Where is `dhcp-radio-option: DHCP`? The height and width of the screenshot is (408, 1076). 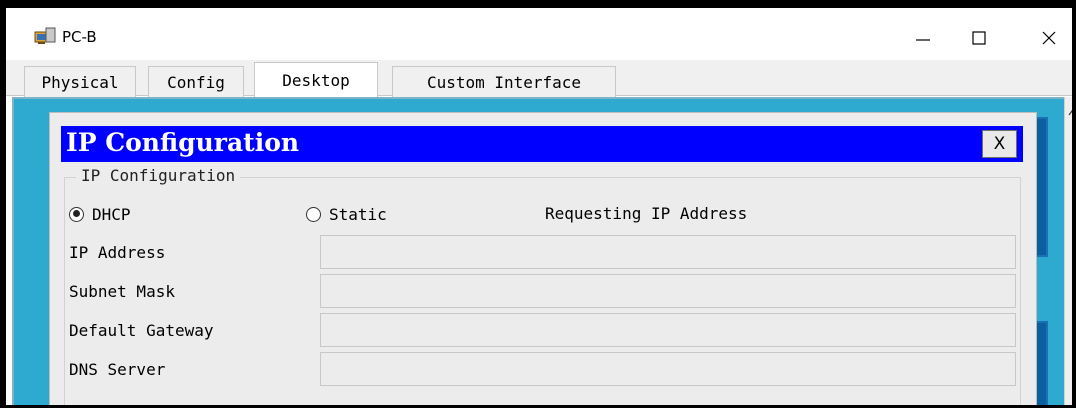
dhcp-radio-option: DHCP is located at coordinates (100, 214).